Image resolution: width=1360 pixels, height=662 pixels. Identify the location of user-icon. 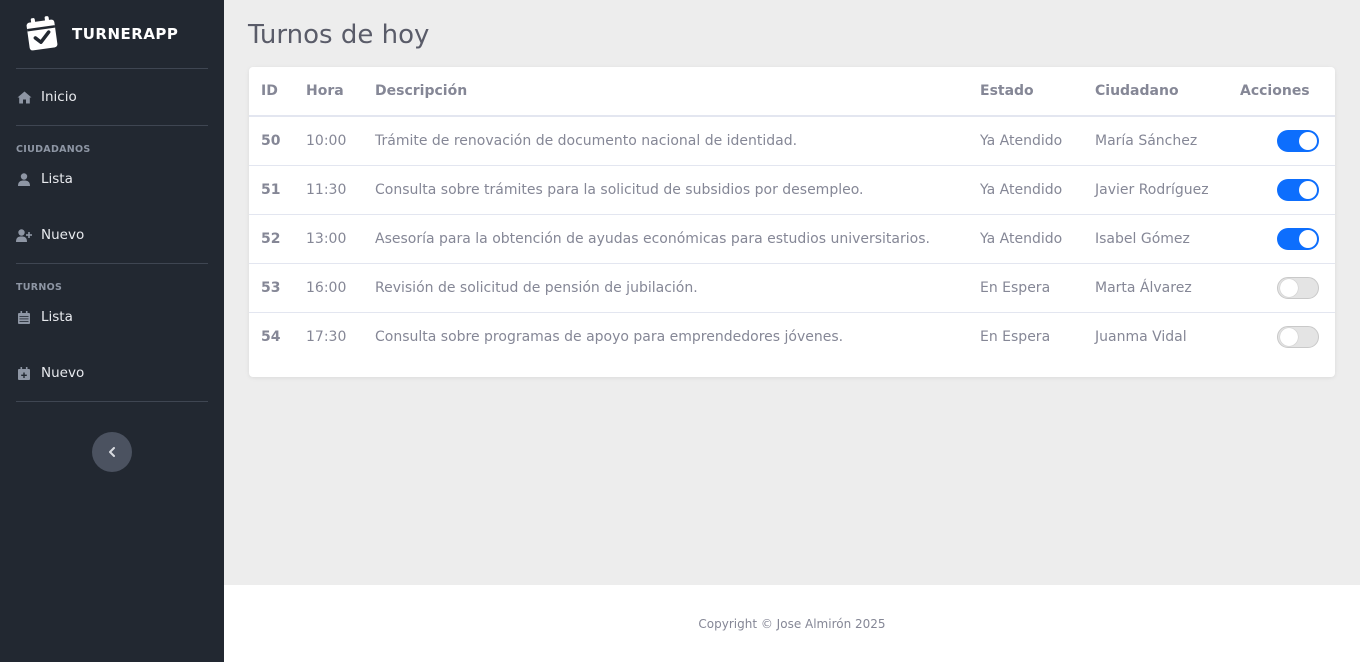
(24, 179).